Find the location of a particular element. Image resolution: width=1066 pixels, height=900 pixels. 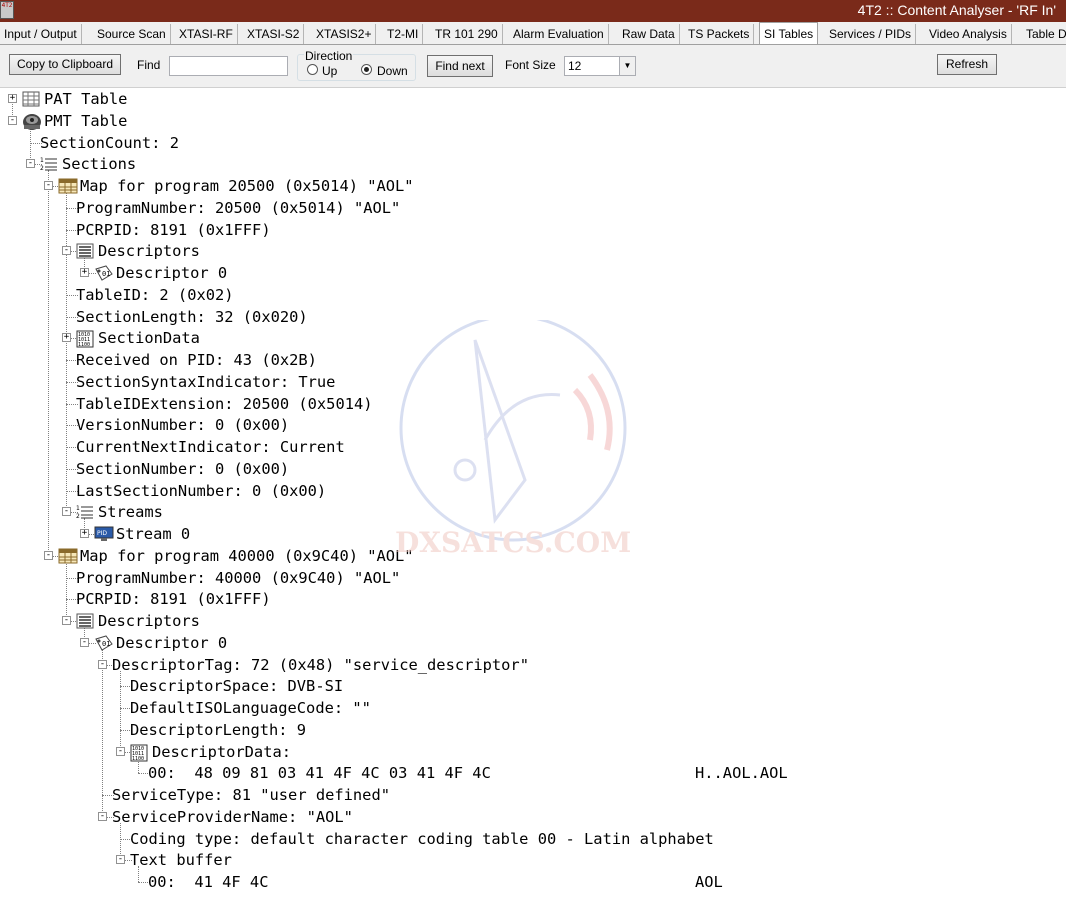

tree-node-label: Received on PID: 43 (0x2B) is located at coordinates (196, 360).